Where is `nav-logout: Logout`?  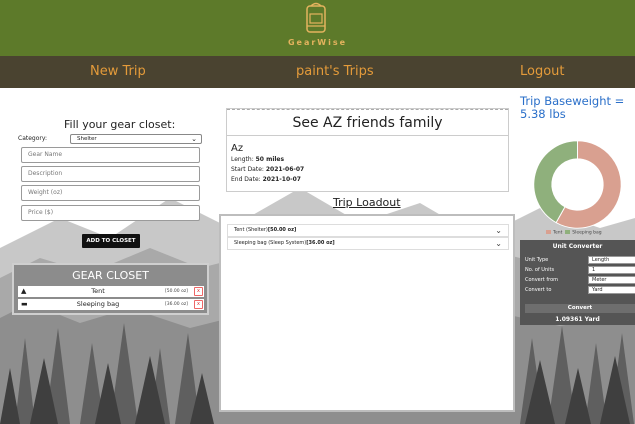
nav-logout: Logout is located at coordinates (542, 71).